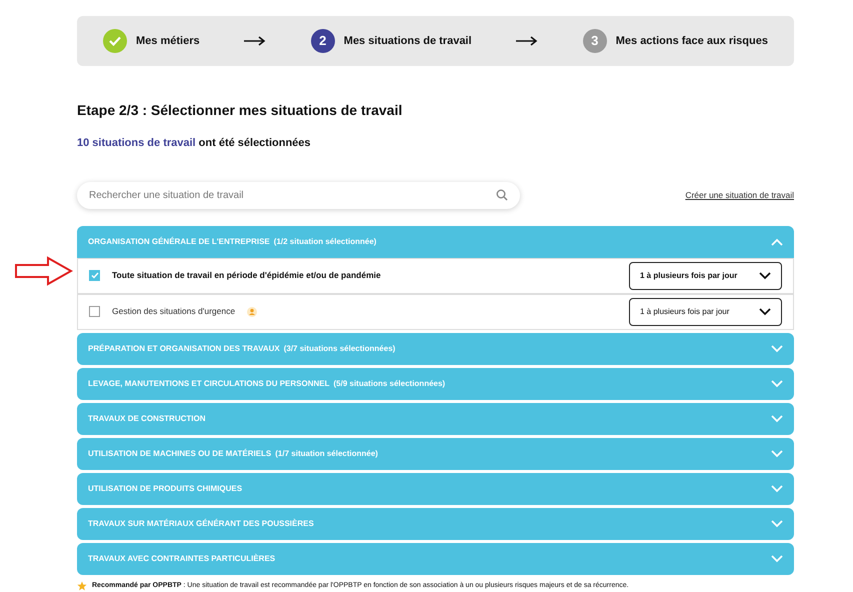 This screenshot has height=592, width=853. I want to click on category-header: UTILISATION DE MACHINES OU DE MATÉRIELS (1/7 situation sélectionnée), so click(435, 454).